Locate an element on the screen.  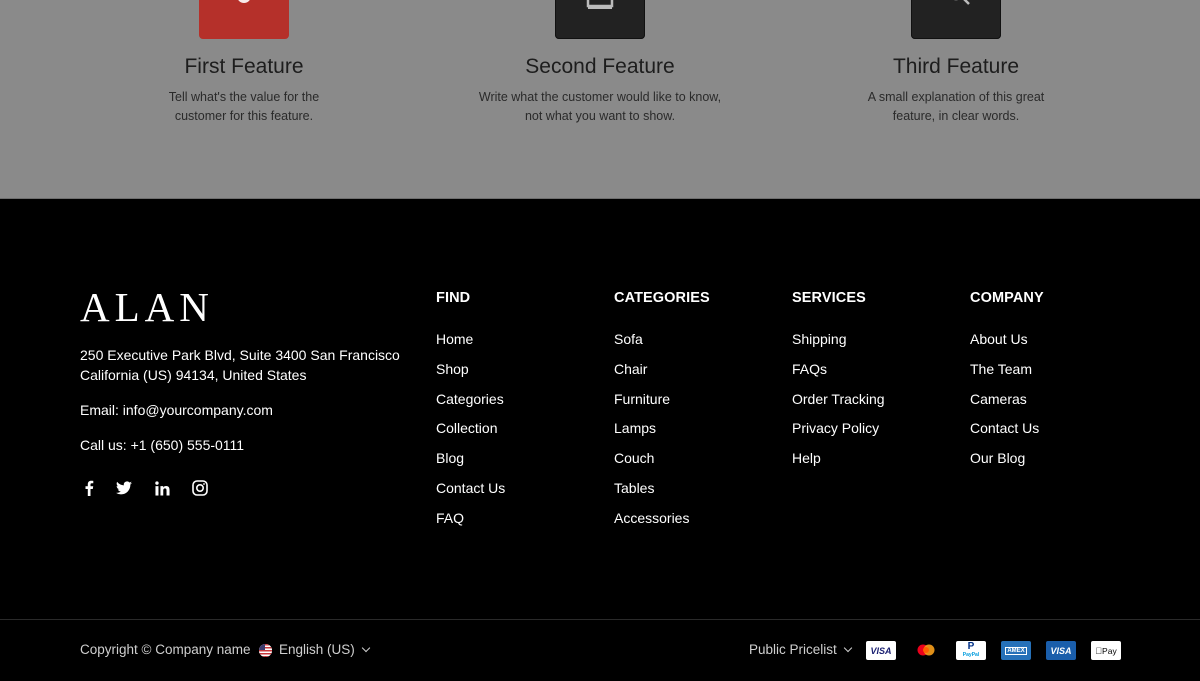
footer-link-accessories: Accessories is located at coordinates (662, 523).